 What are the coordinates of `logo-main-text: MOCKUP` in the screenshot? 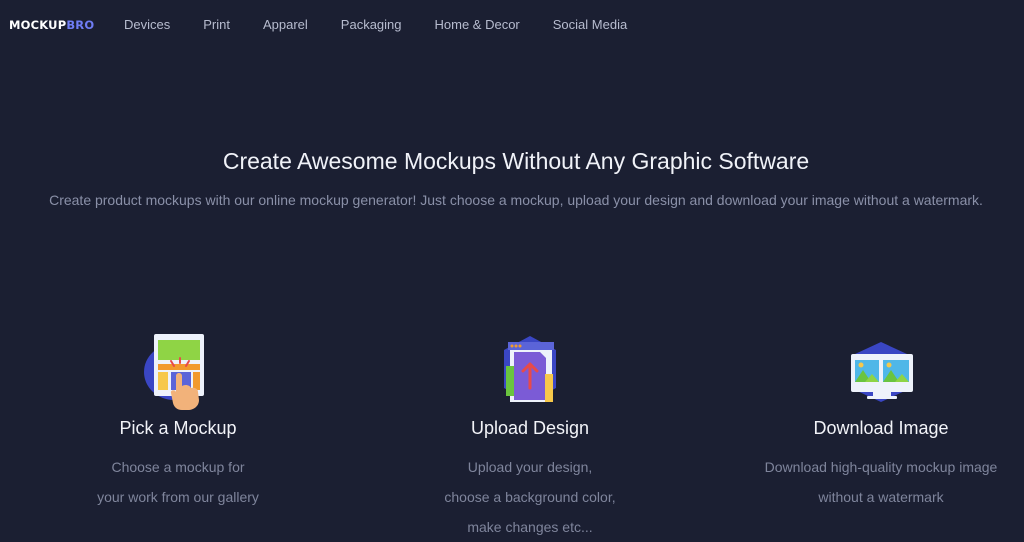 It's located at (38, 25).